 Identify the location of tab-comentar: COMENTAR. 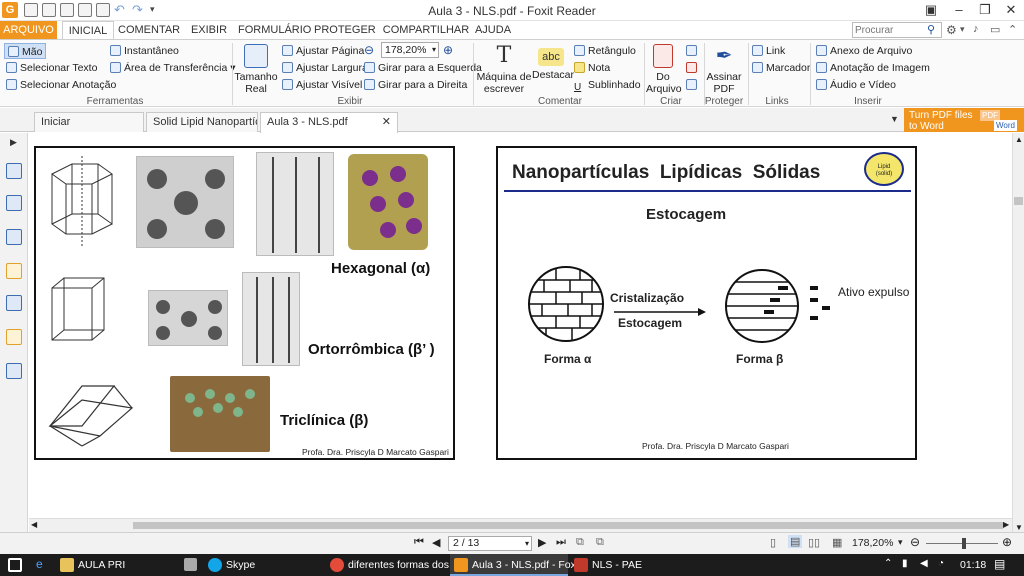
(149, 30).